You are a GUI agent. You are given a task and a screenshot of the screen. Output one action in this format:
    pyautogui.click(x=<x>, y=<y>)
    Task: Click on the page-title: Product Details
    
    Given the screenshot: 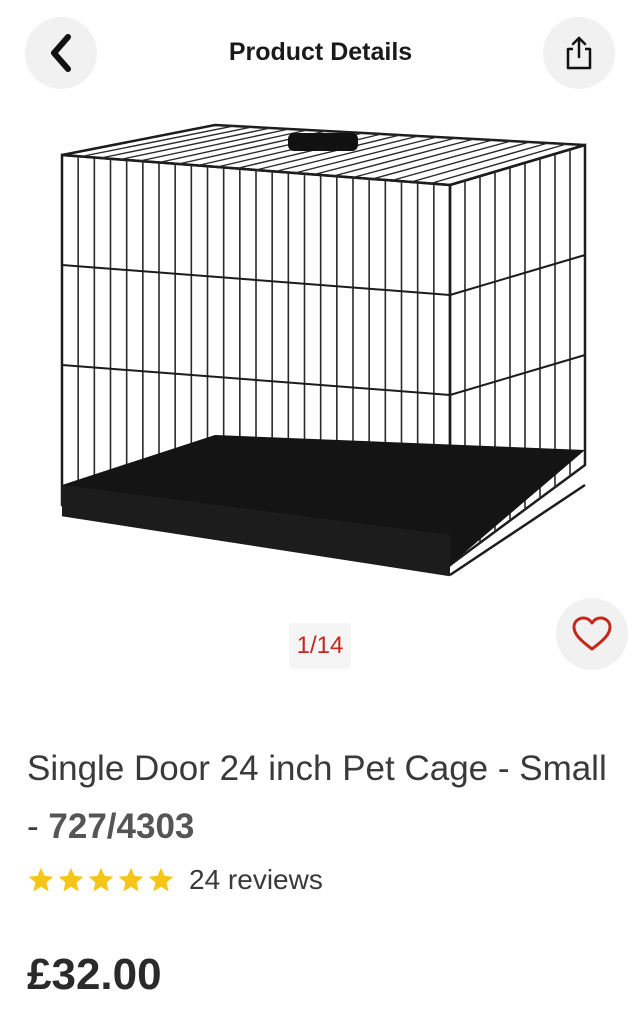 What is the action you would take?
    pyautogui.click(x=320, y=52)
    